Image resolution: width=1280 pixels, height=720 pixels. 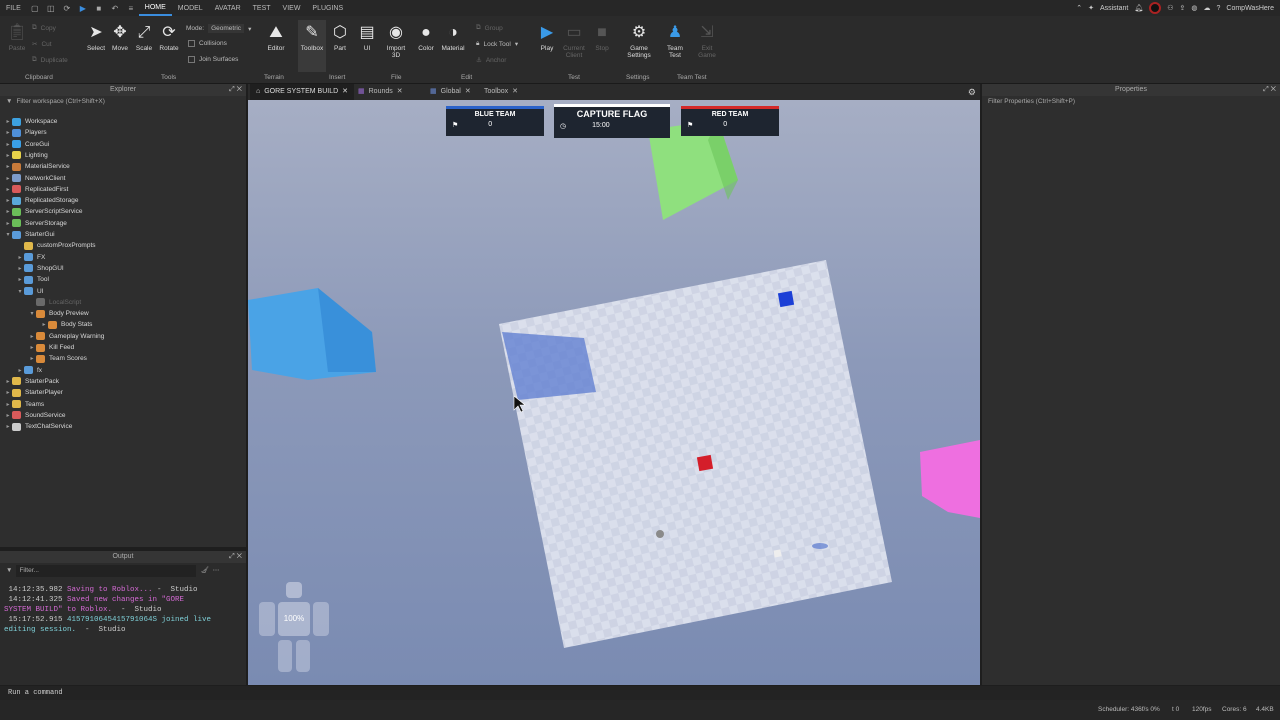 What do you see at coordinates (29, 370) in the screenshot?
I see `tree-item: ▸ fx` at bounding box center [29, 370].